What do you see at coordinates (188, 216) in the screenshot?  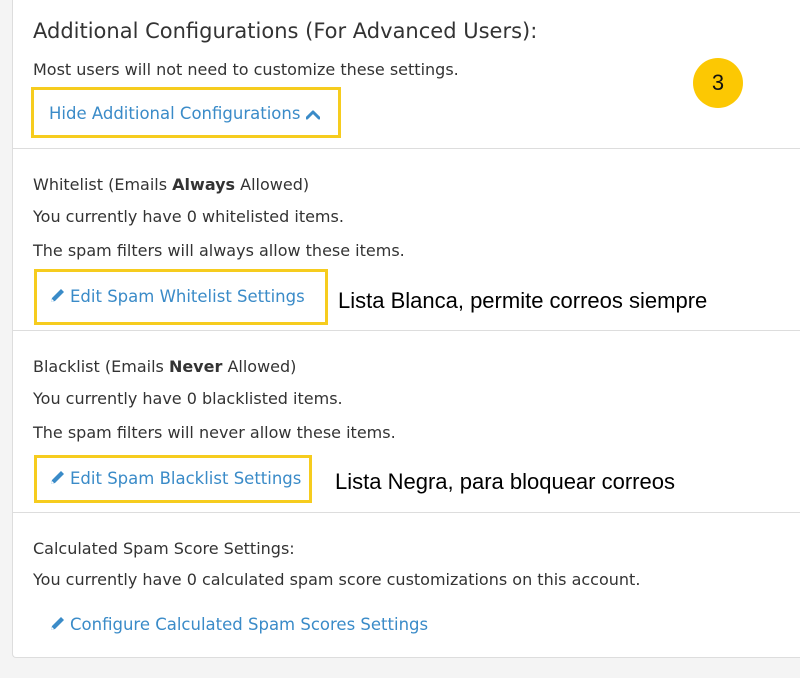 I see `whitelist-count: You currently have 0 whitelisted items.` at bounding box center [188, 216].